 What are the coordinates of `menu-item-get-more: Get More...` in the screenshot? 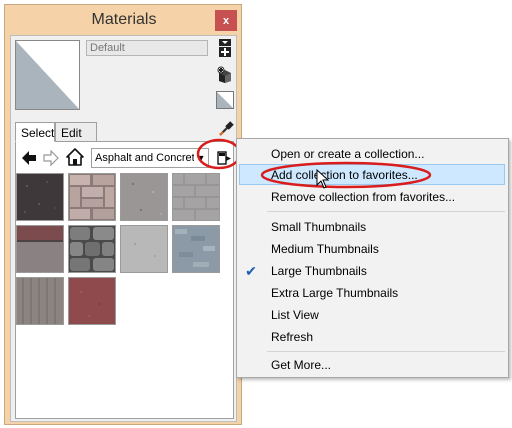 It's located at (301, 365).